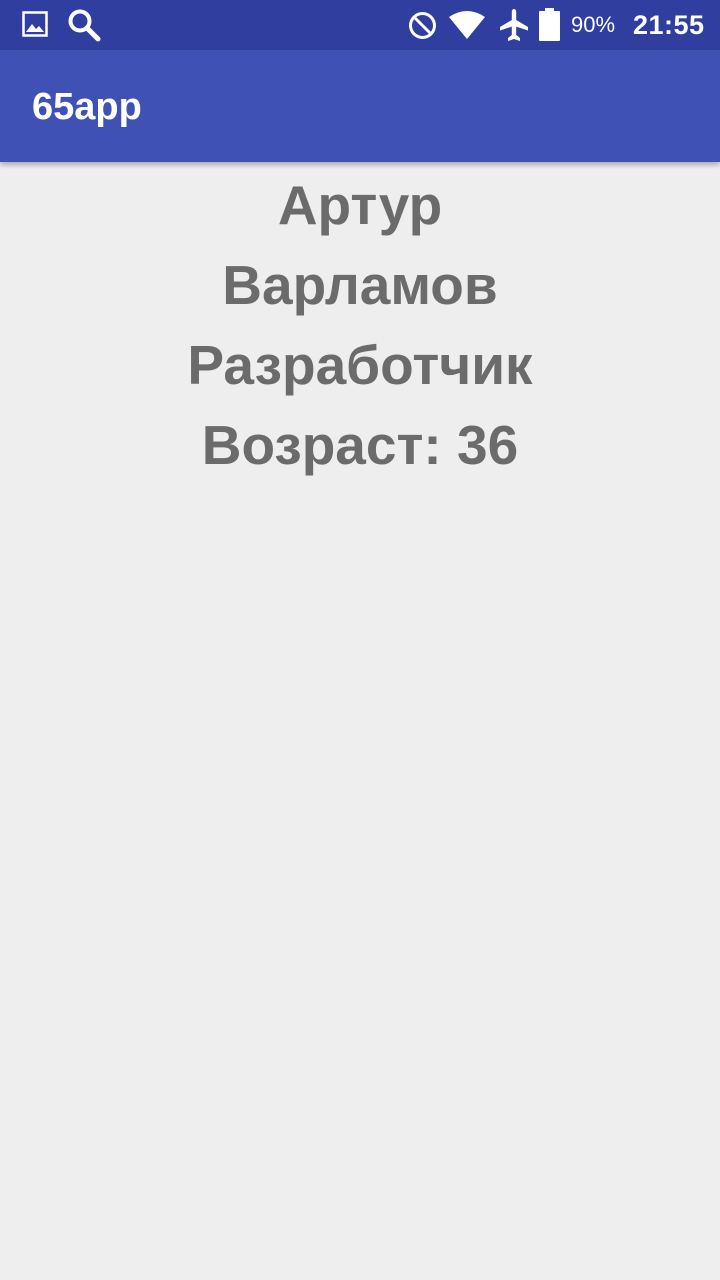 The height and width of the screenshot is (1280, 720). What do you see at coordinates (360, 285) in the screenshot?
I see `last-name-text: Варламов` at bounding box center [360, 285].